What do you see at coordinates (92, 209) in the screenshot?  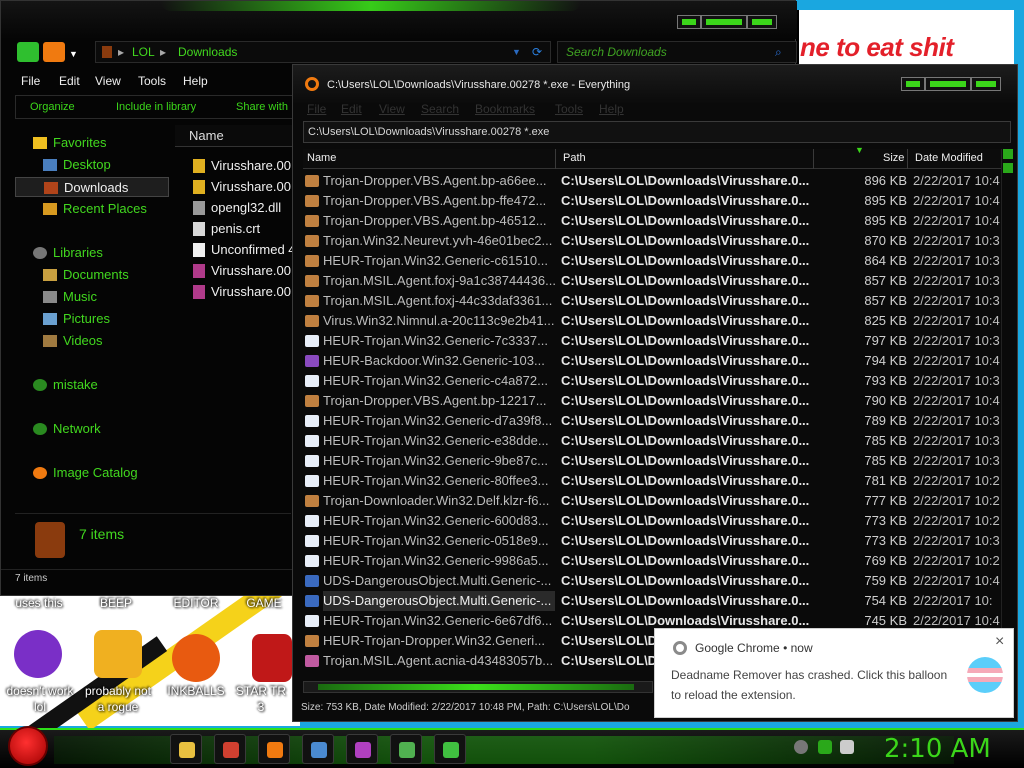 I see `sidebar-item-recent-places: Recent Places` at bounding box center [92, 209].